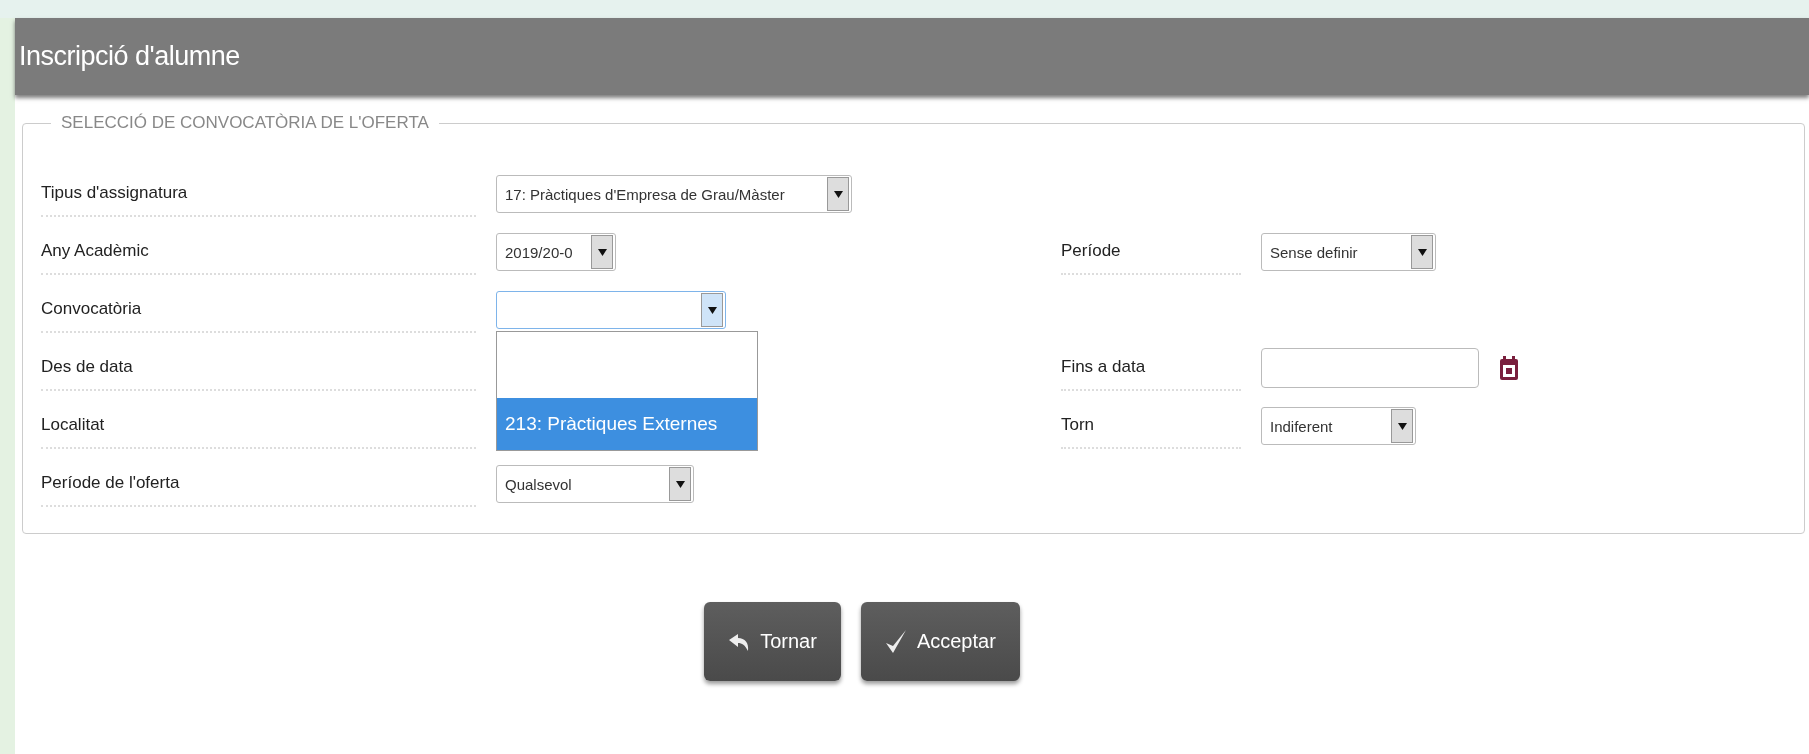 The image size is (1809, 754). I want to click on field-label: Convocatòria, so click(258, 310).